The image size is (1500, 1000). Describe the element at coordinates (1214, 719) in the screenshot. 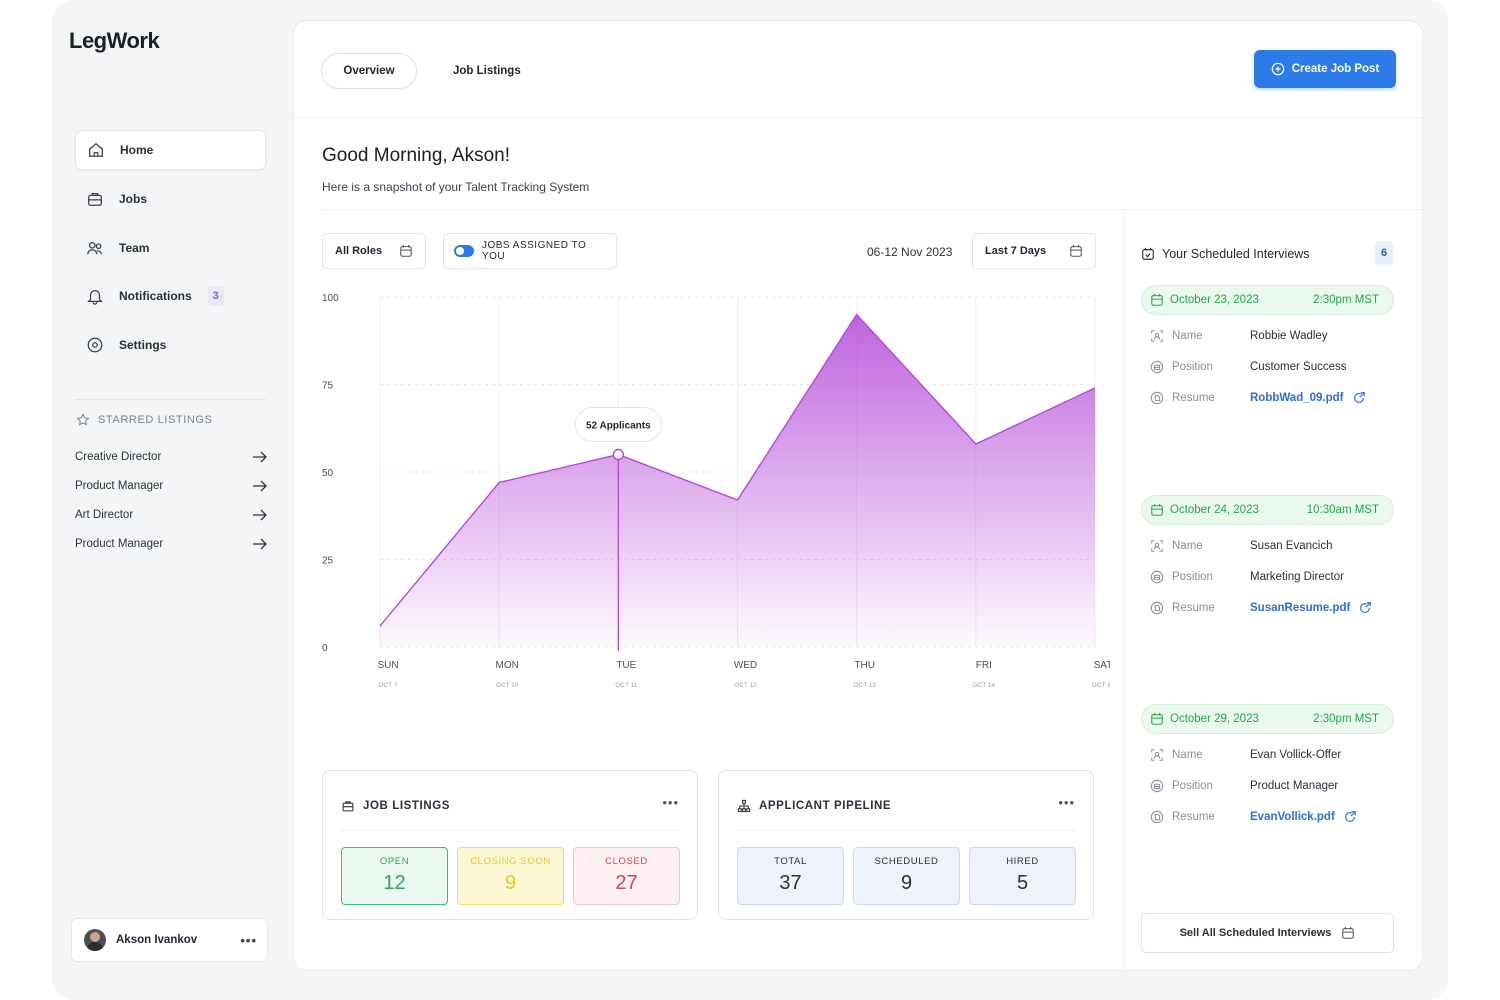

I see `interview-date: October 29, 2023` at that location.